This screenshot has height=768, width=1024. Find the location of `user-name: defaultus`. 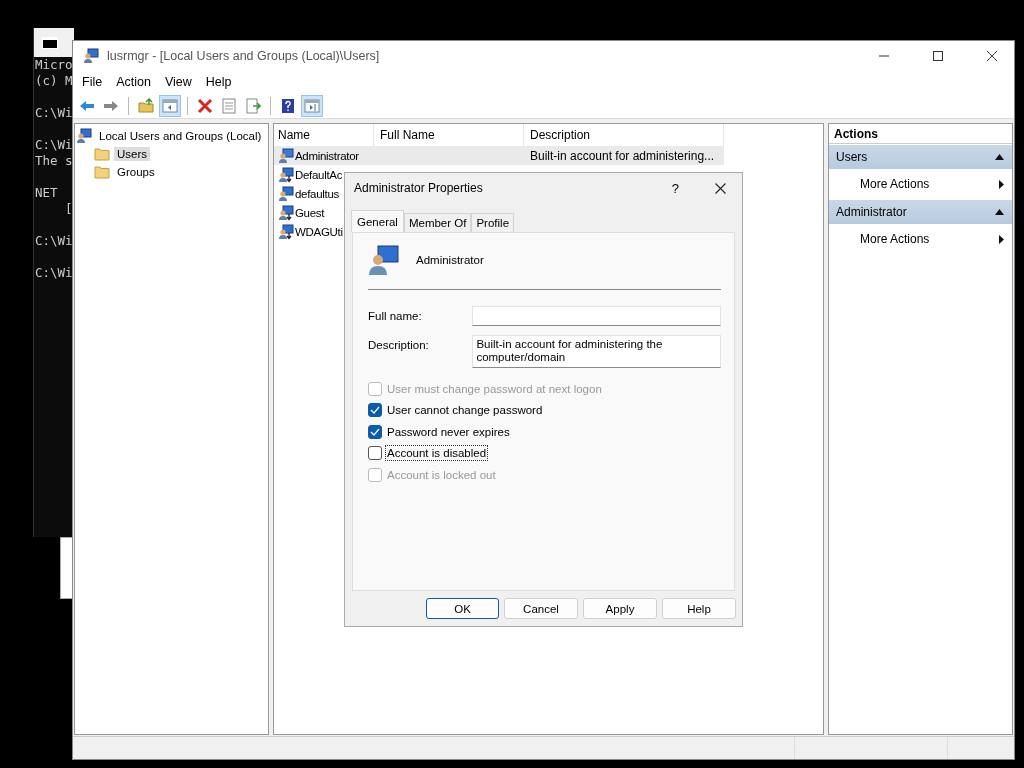

user-name: defaultus is located at coordinates (316, 193).